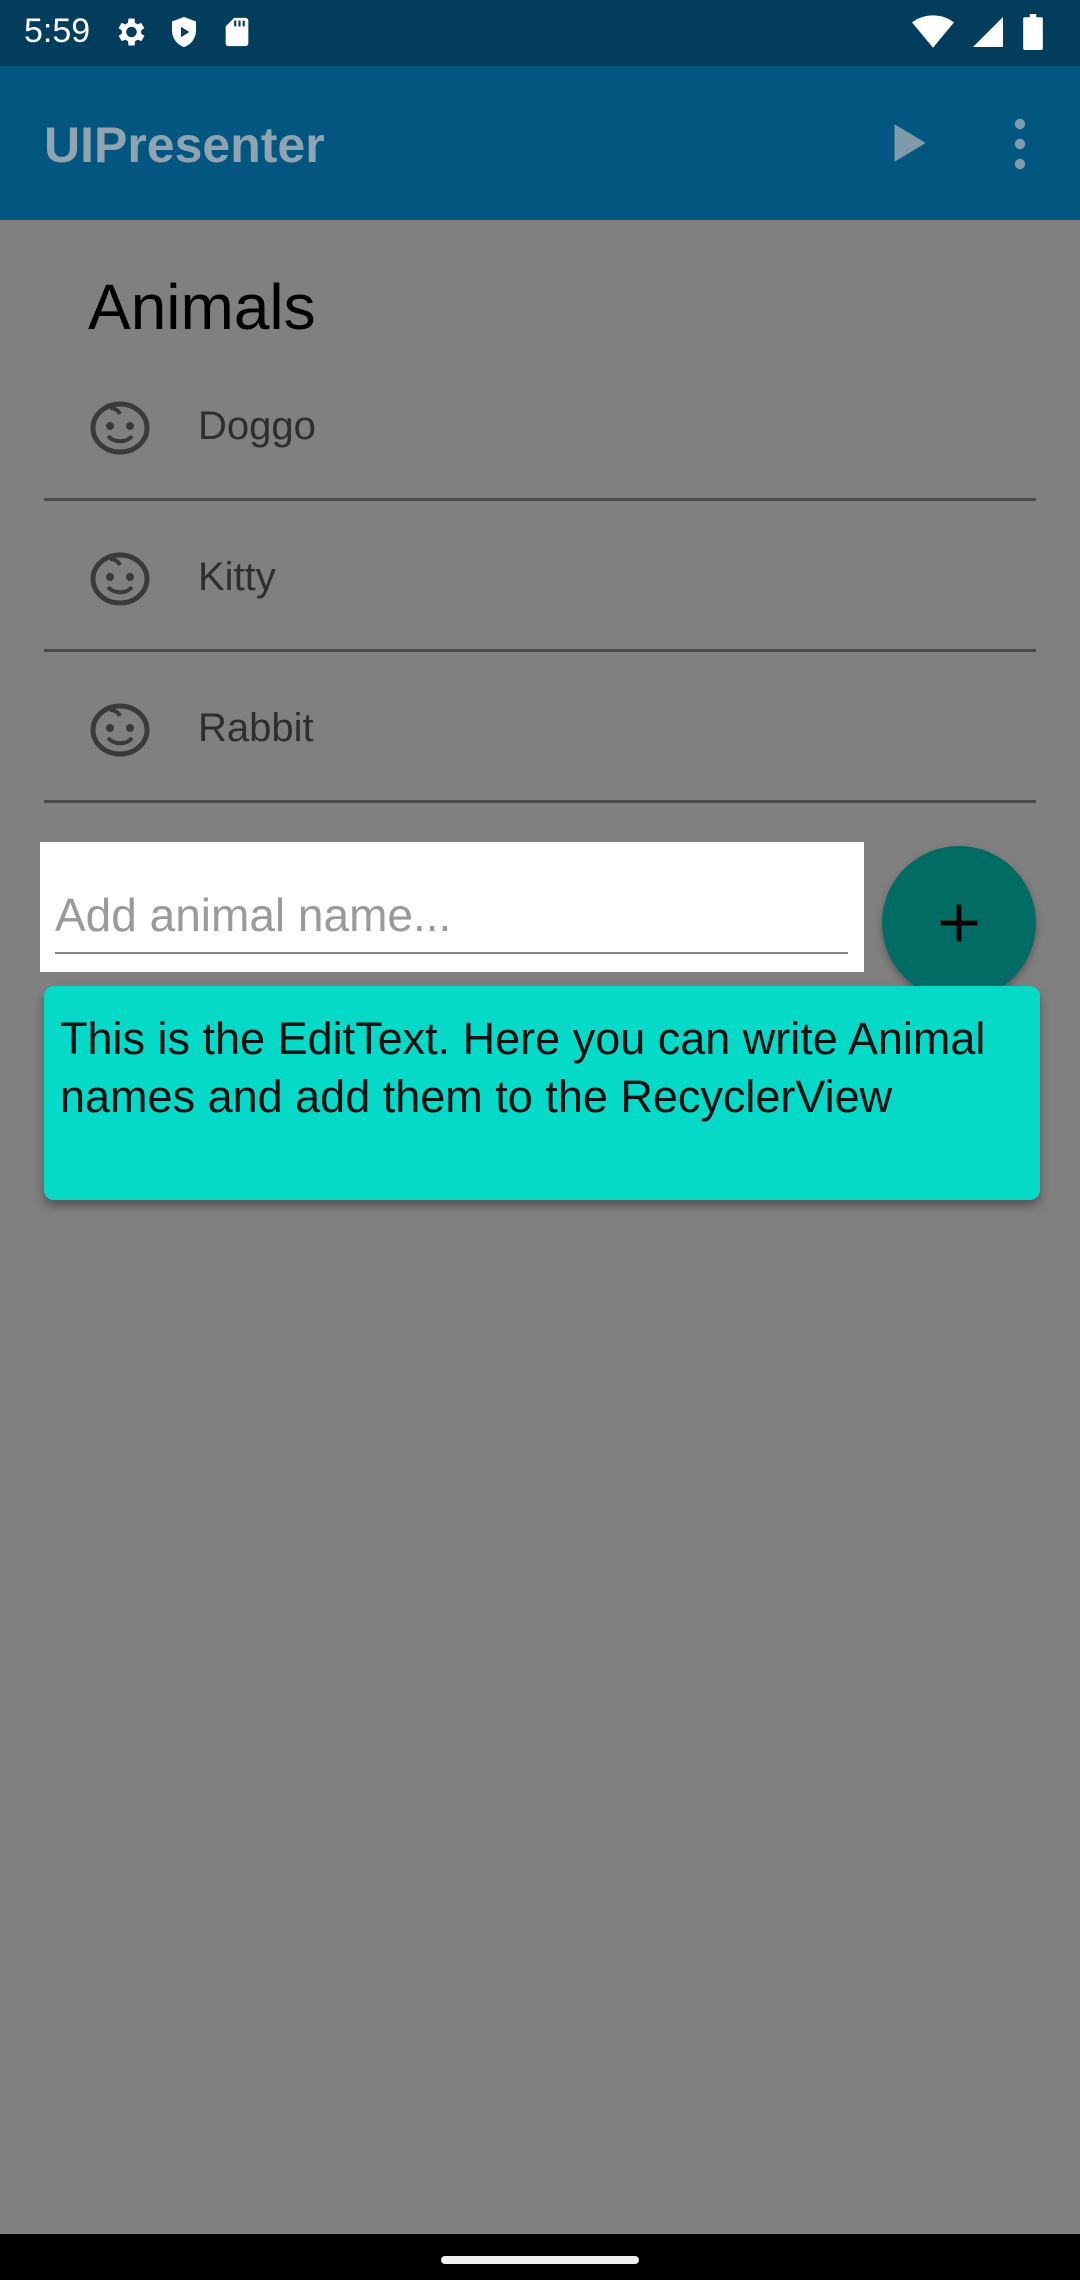  What do you see at coordinates (237, 32) in the screenshot?
I see `sd-card-icon` at bounding box center [237, 32].